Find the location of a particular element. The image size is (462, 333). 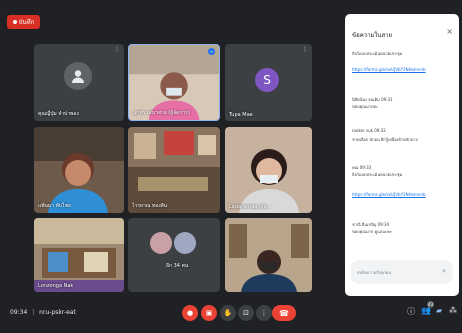

avatar: S is located at coordinates (267, 80).